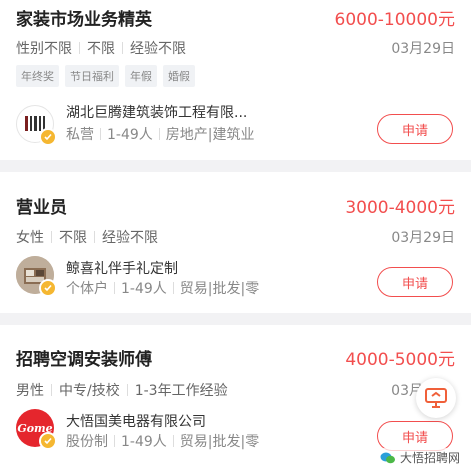 The height and width of the screenshot is (471, 471). I want to click on company-industry: 房地产|建筑业, so click(210, 135).